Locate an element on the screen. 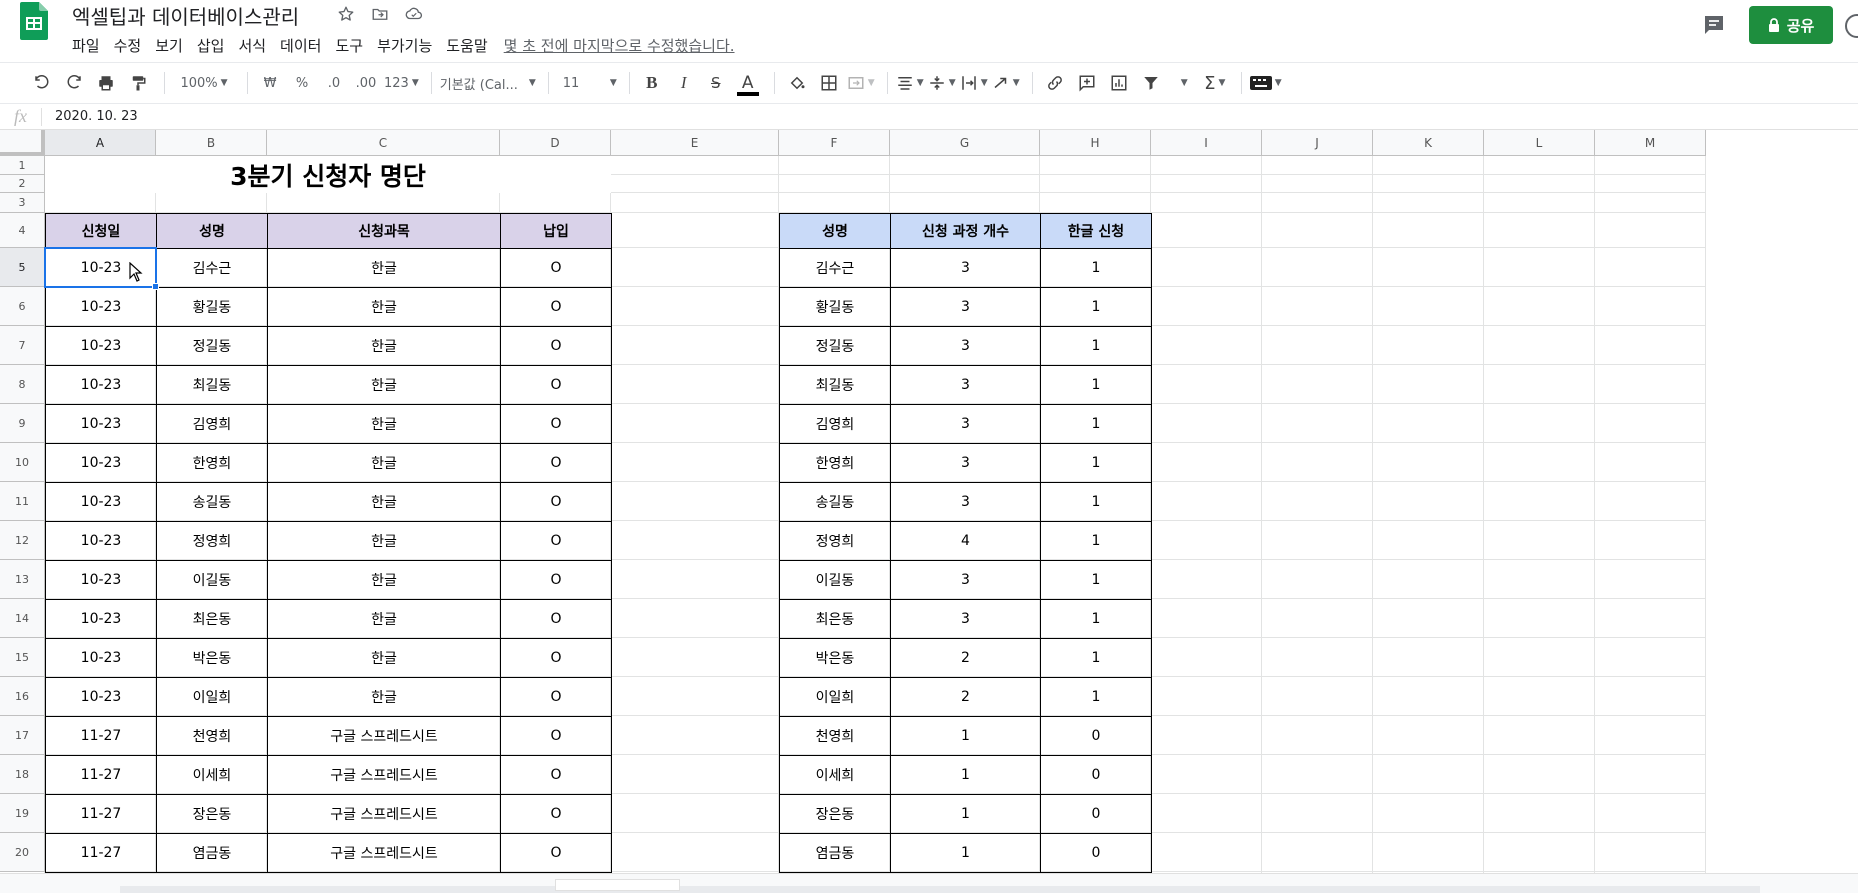 Image resolution: width=1858 pixels, height=893 pixels. scrollbar-thumb is located at coordinates (617, 885).